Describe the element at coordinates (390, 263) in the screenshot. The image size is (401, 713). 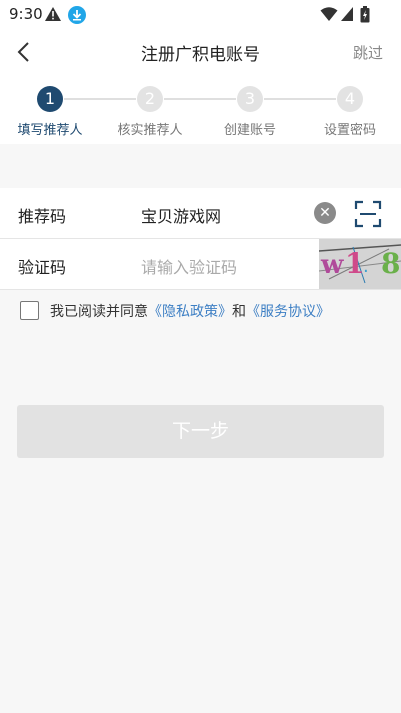
I see `svg-text: 8` at that location.